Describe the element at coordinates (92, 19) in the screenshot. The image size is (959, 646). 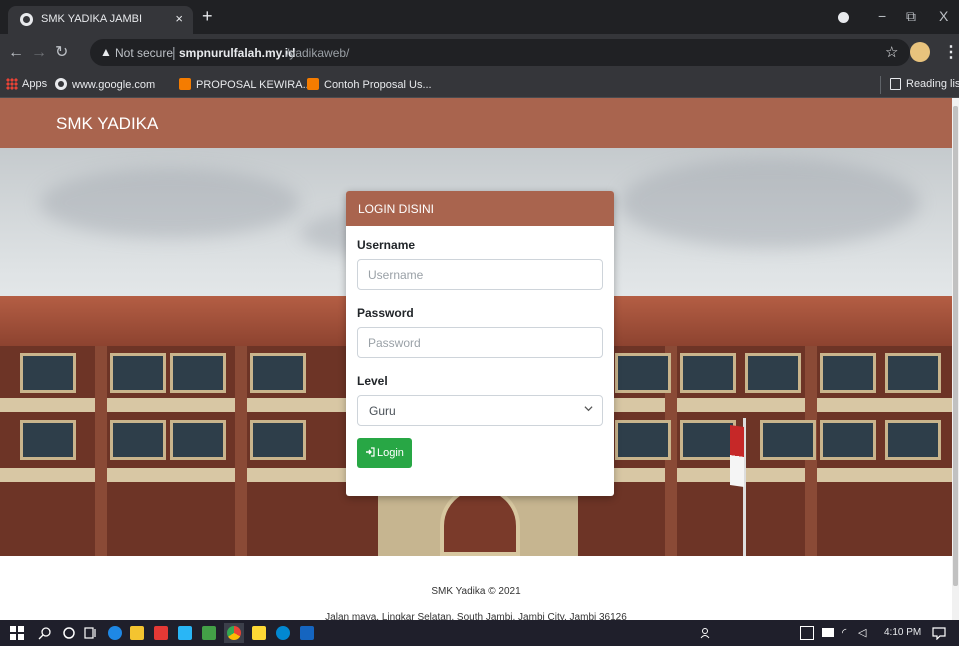
I see `tab-title: SMK YADIKA JAMBI` at that location.